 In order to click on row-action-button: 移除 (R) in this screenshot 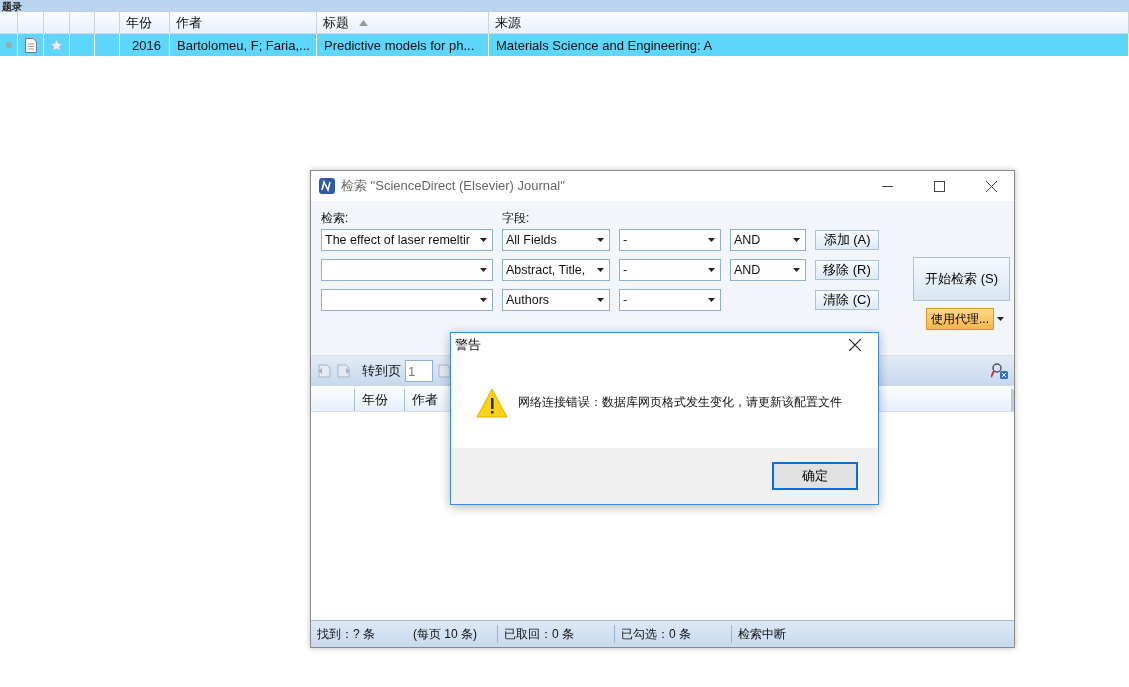, I will do `click(847, 270)`.